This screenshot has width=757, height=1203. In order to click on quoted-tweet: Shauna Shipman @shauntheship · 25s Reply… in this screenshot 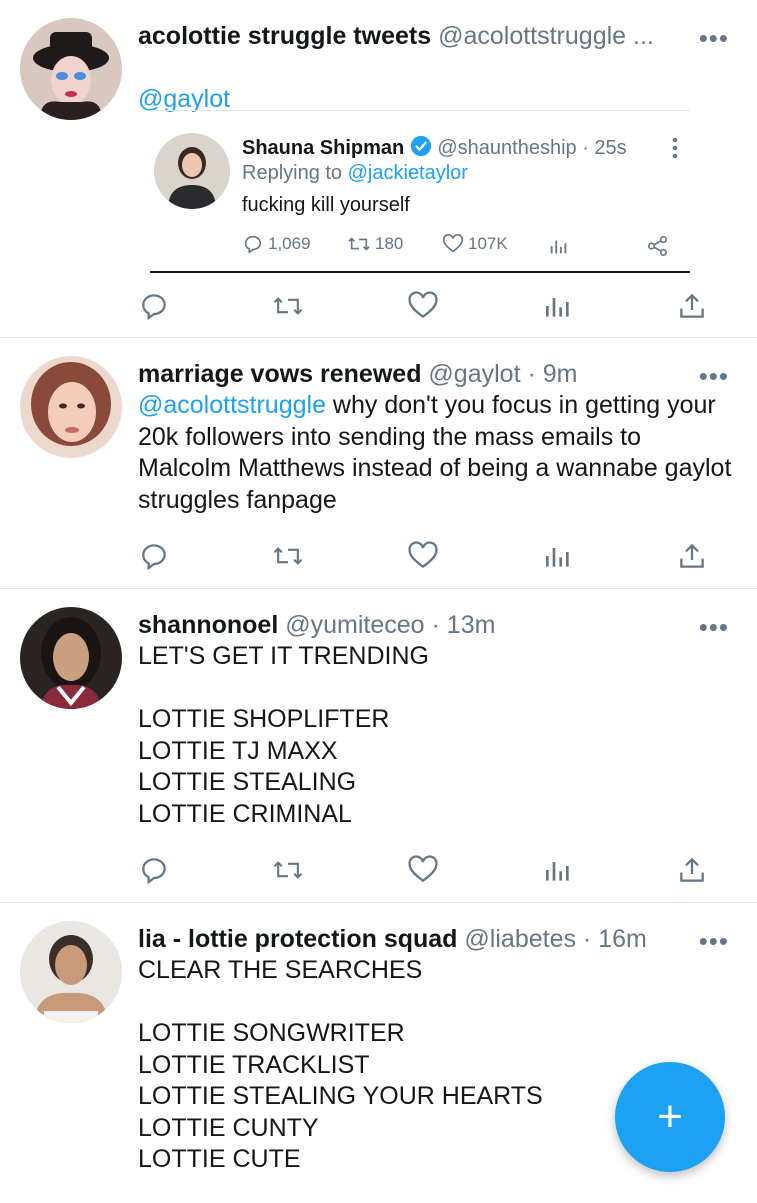, I will do `click(420, 191)`.